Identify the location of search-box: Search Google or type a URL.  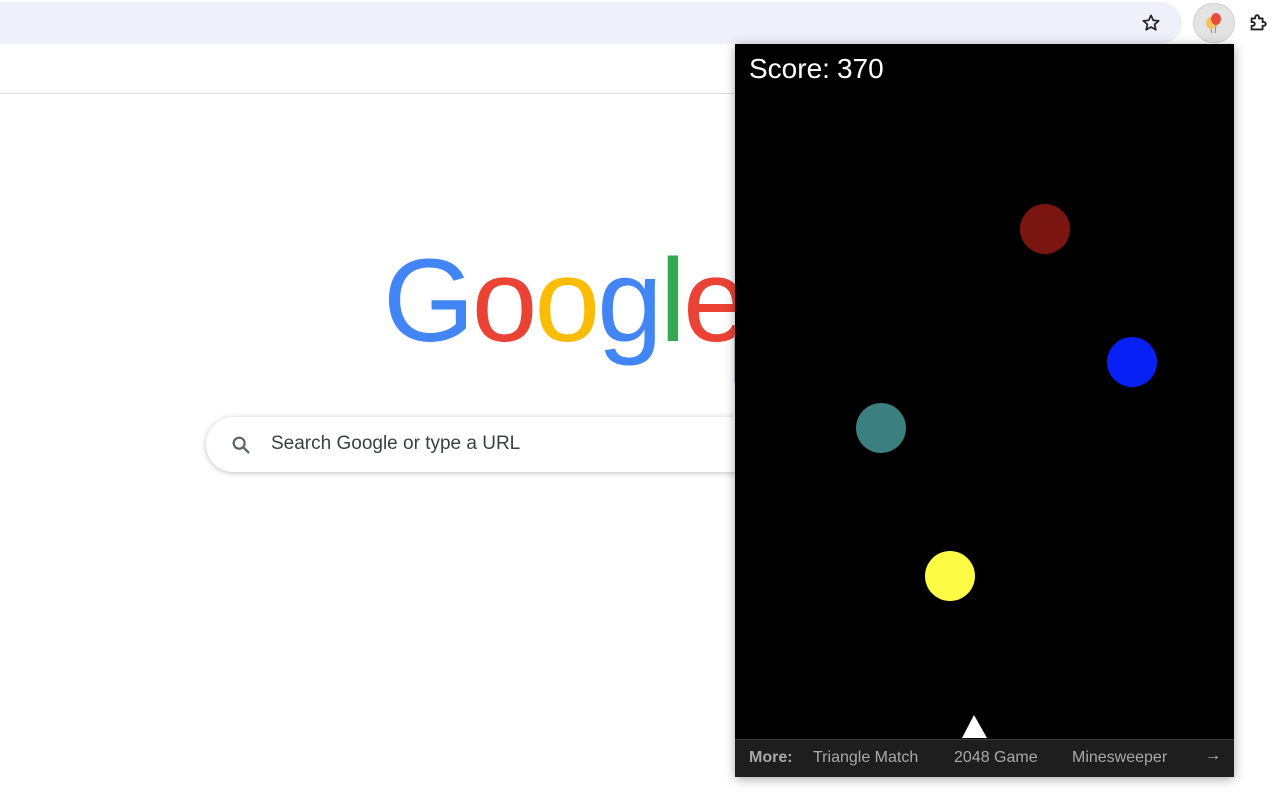
(486, 444).